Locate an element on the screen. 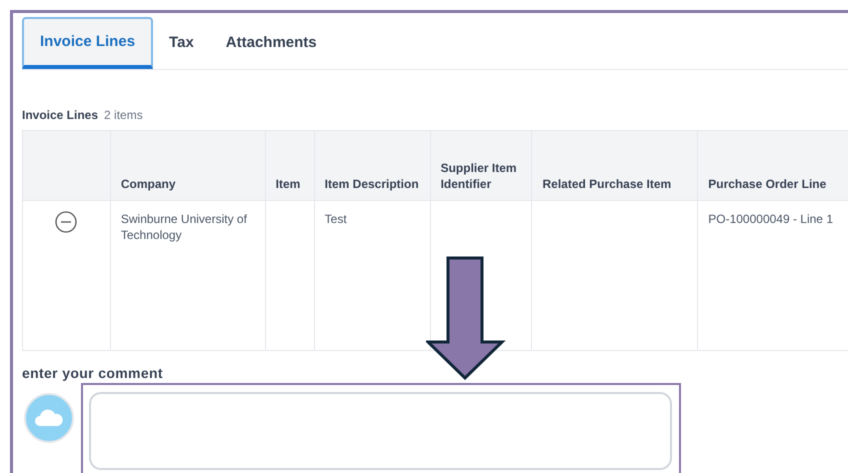 This screenshot has height=473, width=848. tab: Invoice Lines is located at coordinates (88, 43).